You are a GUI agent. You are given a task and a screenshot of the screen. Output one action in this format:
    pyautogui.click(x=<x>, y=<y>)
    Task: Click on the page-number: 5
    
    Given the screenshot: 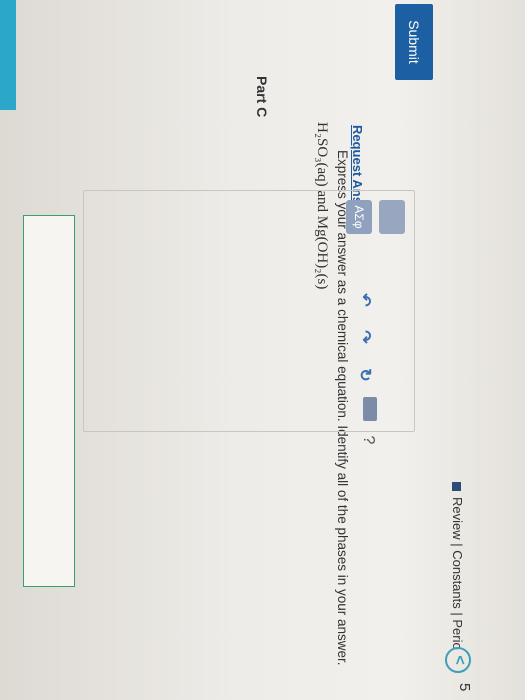 What is the action you would take?
    pyautogui.click(x=464, y=687)
    